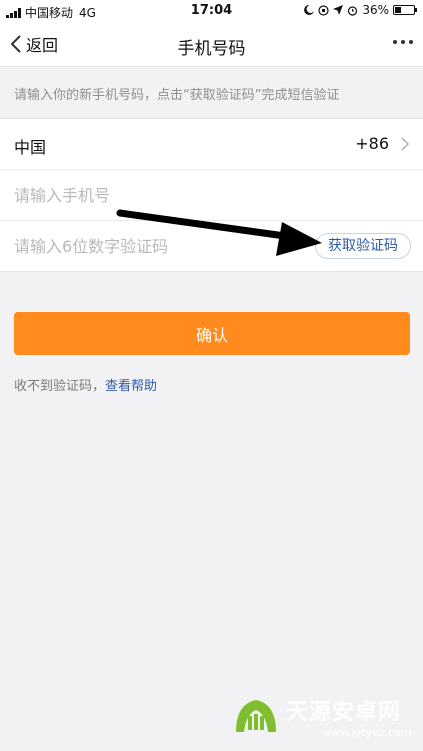 The image size is (423, 751). Describe the element at coordinates (398, 10) in the screenshot. I see `battery-fill` at that location.